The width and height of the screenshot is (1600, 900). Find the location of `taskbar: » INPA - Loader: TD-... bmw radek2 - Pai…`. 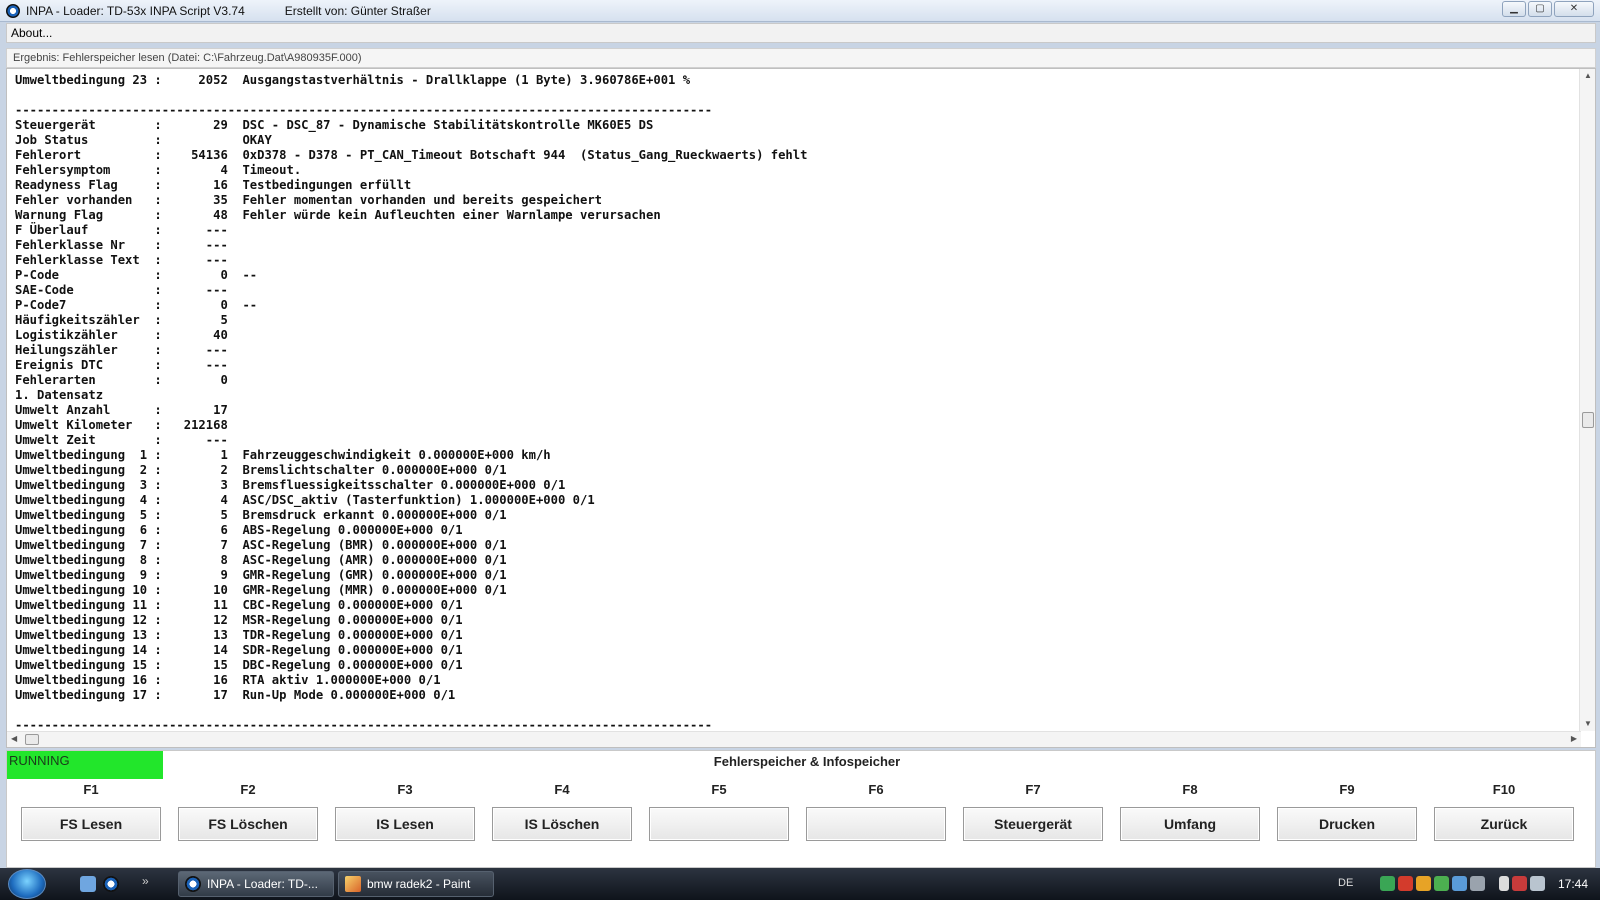

taskbar: » INPA - Loader: TD-... bmw radek2 - Pai… is located at coordinates (800, 884).